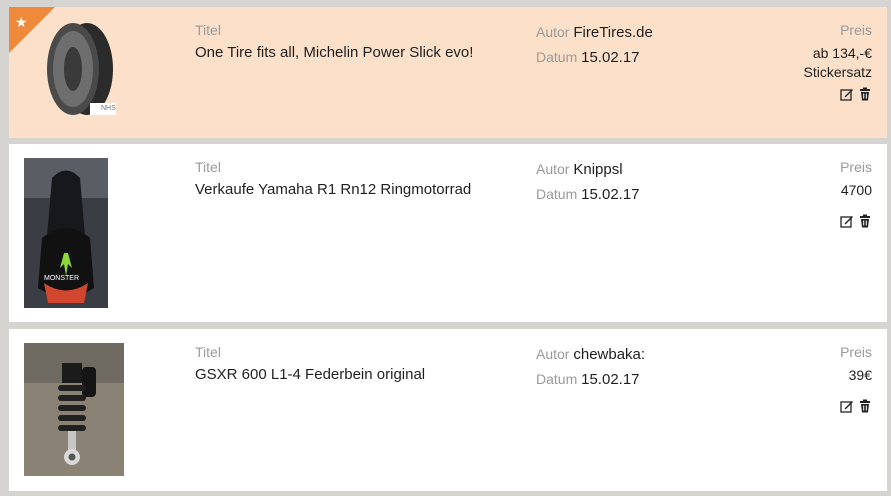 This screenshot has height=496, width=891. Describe the element at coordinates (837, 72) in the screenshot. I see `price-note: Stickersatz` at that location.